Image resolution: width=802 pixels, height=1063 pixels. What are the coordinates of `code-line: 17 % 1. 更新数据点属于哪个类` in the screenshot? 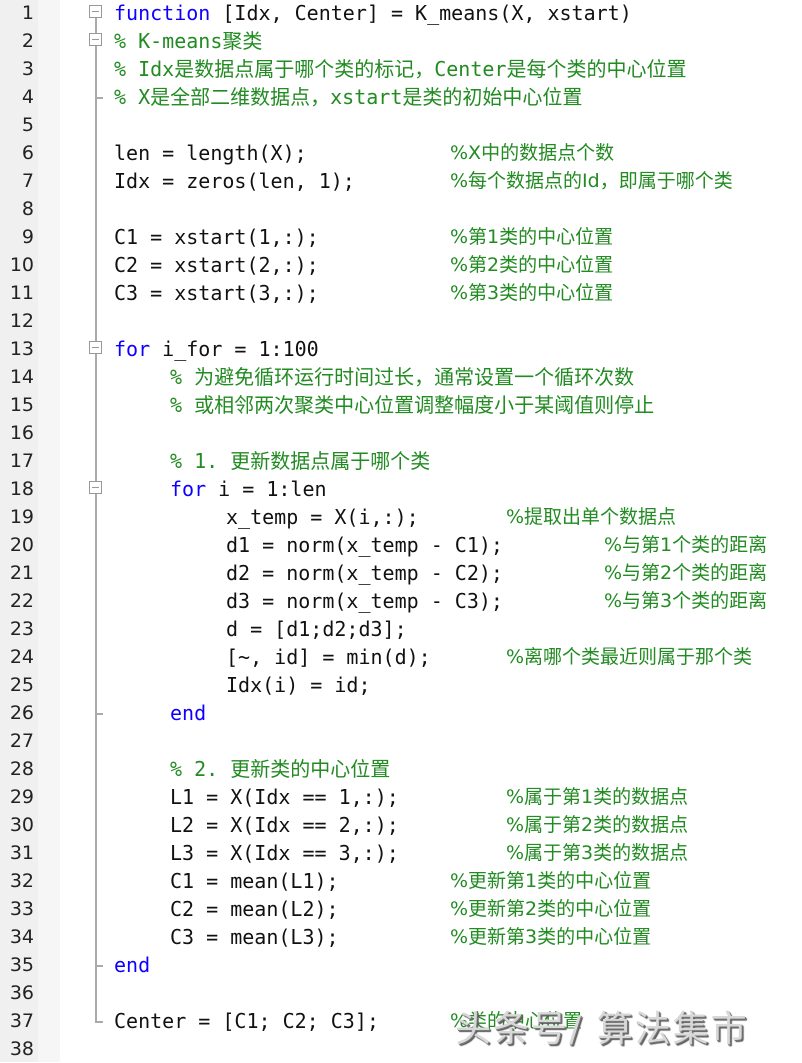 It's located at (401, 461).